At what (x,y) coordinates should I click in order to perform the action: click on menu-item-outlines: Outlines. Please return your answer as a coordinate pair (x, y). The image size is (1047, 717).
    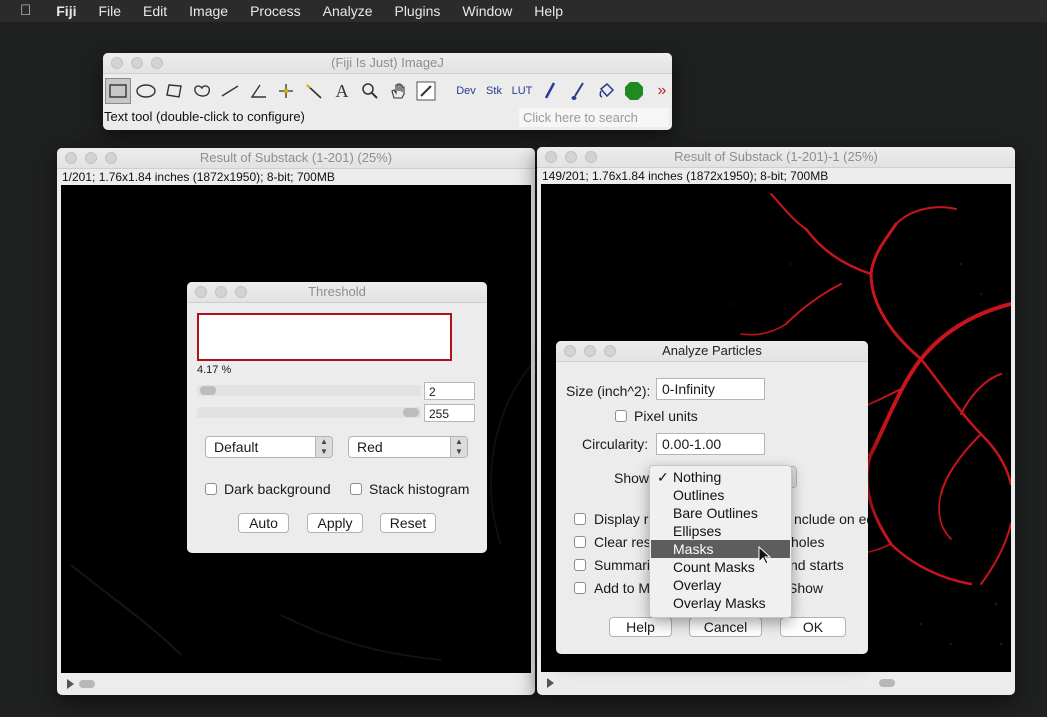
    Looking at the image, I should click on (720, 495).